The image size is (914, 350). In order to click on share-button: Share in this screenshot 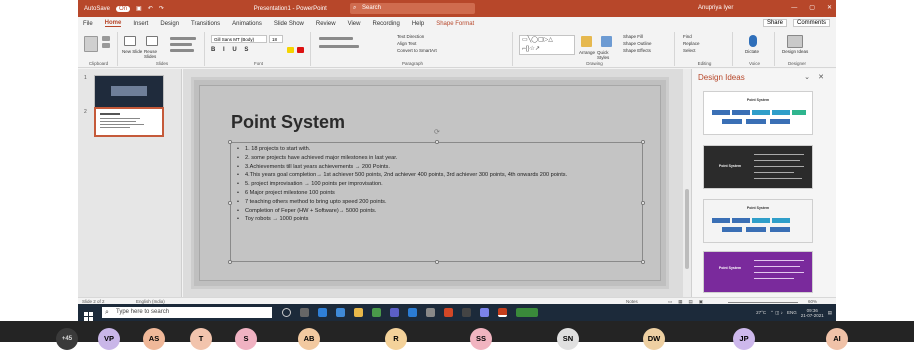, I will do `click(774, 23)`.